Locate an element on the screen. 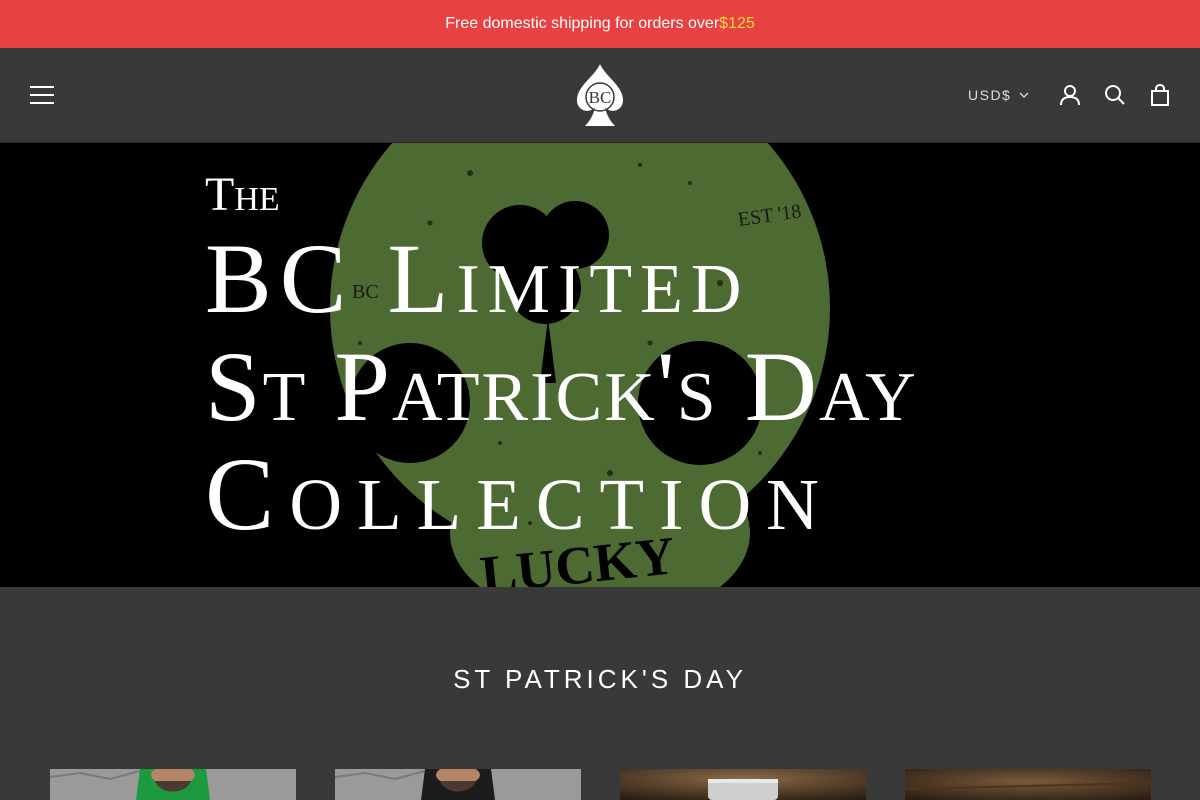  menu-icon is located at coordinates (42, 95).